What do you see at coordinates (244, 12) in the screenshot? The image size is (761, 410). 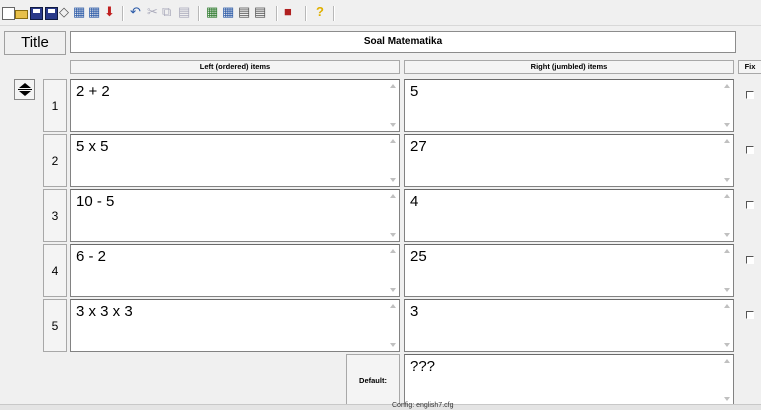 I see `group-icon: ▤` at bounding box center [244, 12].